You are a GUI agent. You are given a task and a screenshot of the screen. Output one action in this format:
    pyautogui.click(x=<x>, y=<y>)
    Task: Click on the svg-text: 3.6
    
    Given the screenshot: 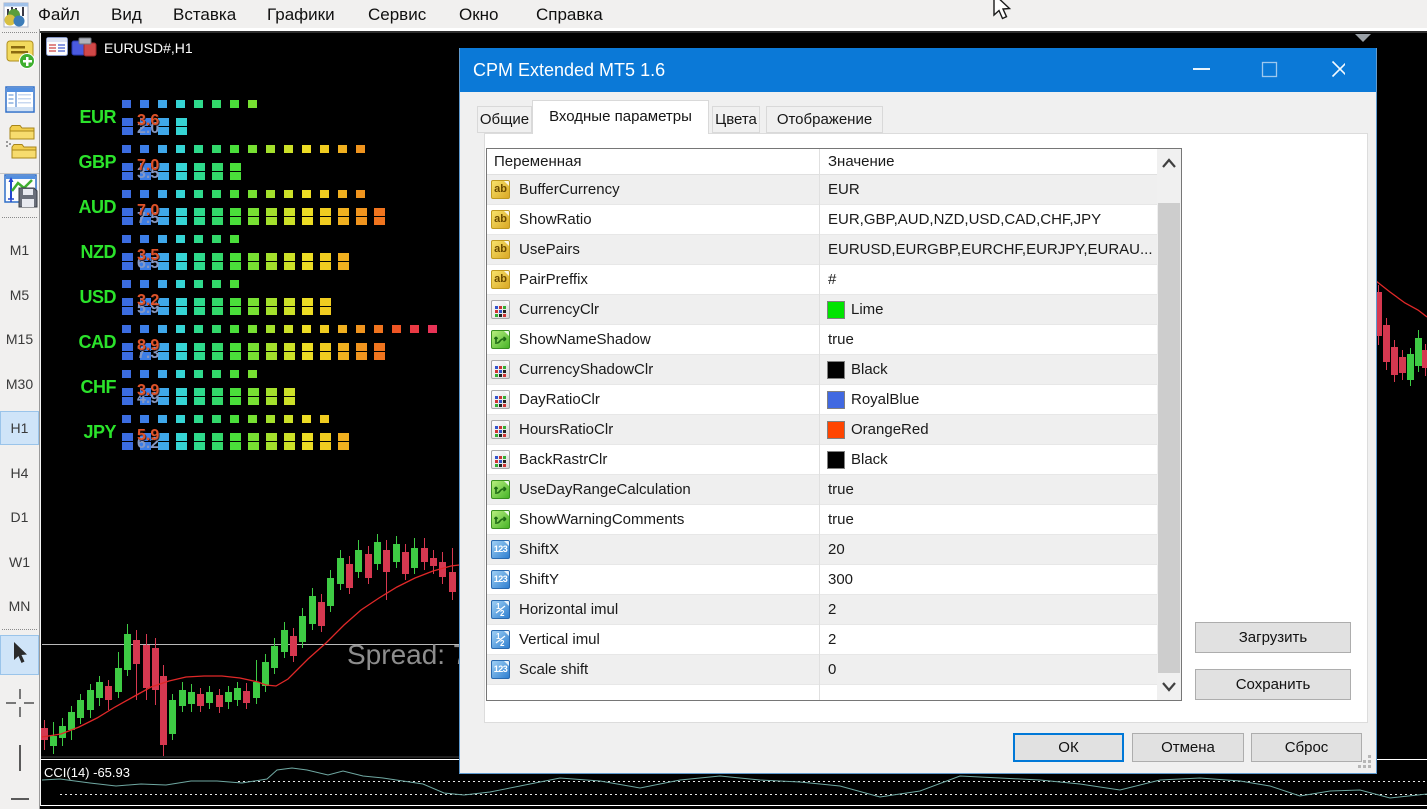 What is the action you would take?
    pyautogui.click(x=148, y=120)
    